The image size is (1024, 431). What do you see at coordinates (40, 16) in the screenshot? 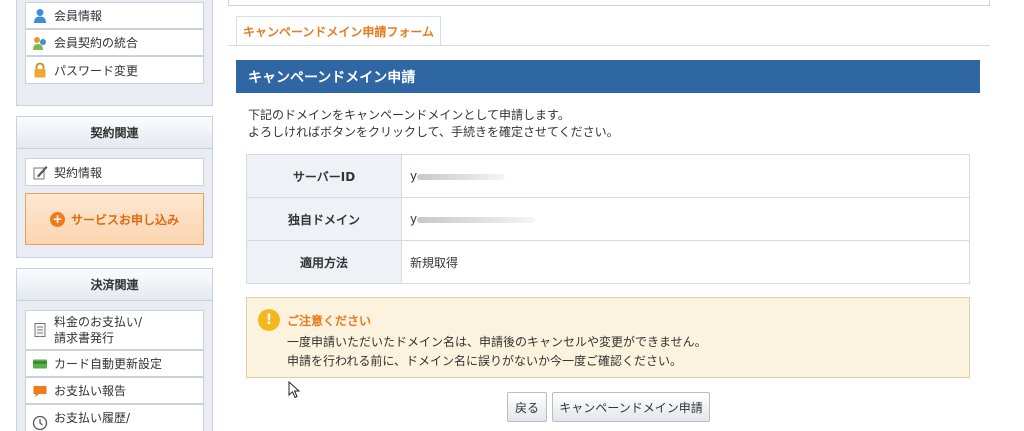
I see `user-icon` at bounding box center [40, 16].